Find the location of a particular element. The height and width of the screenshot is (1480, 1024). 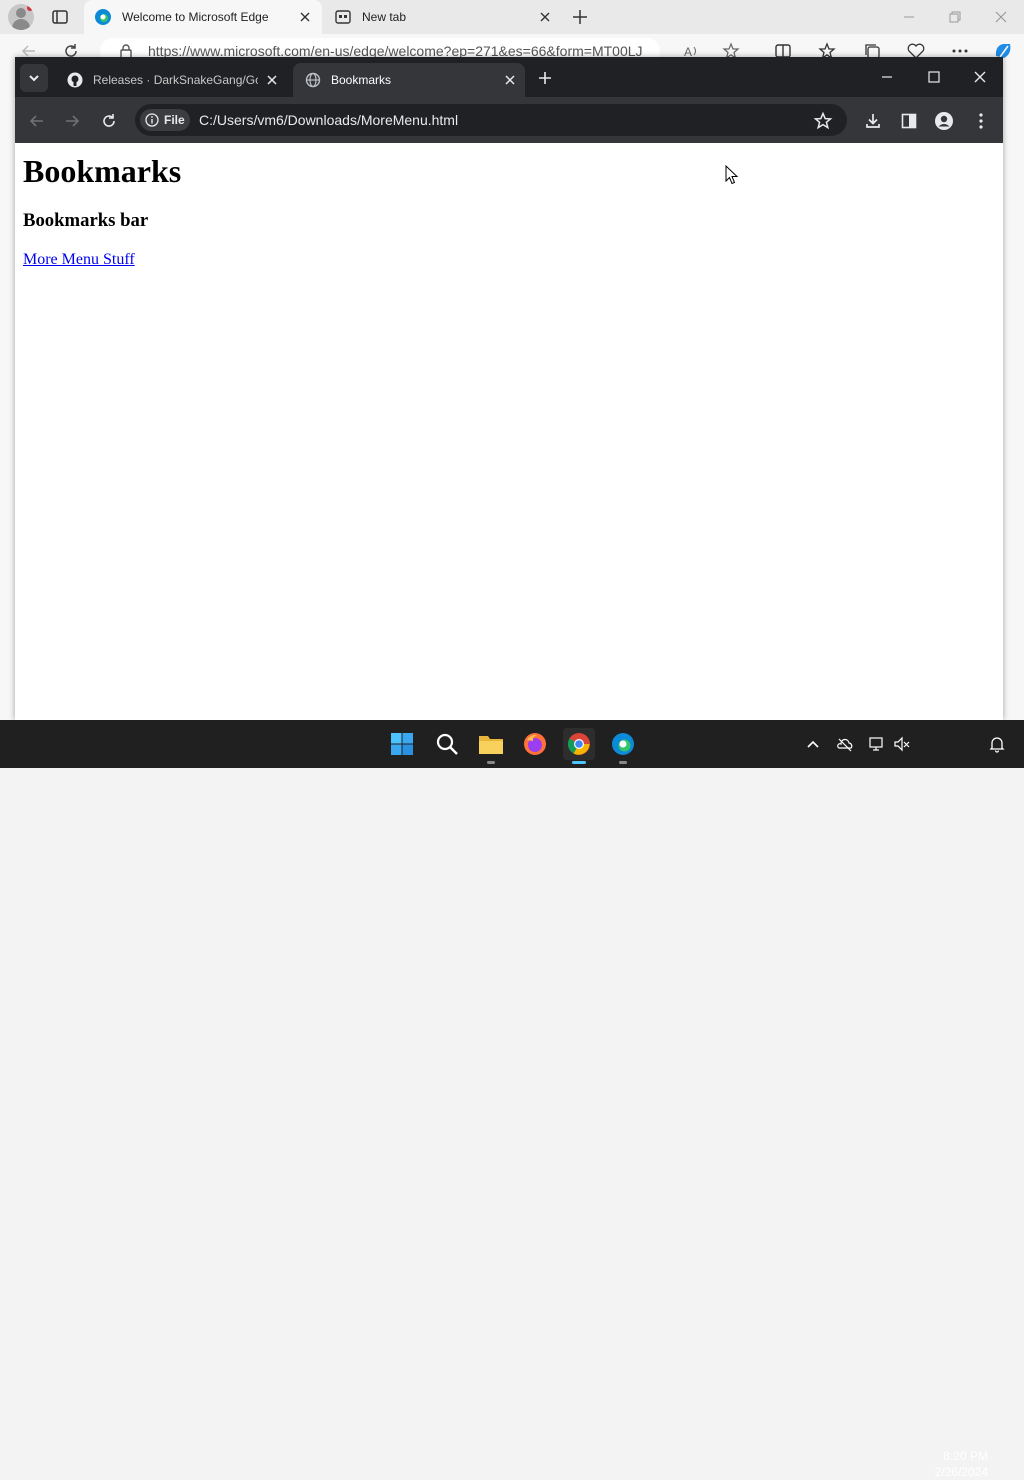

edge-sidebar is located at coordinates (1013, 394).